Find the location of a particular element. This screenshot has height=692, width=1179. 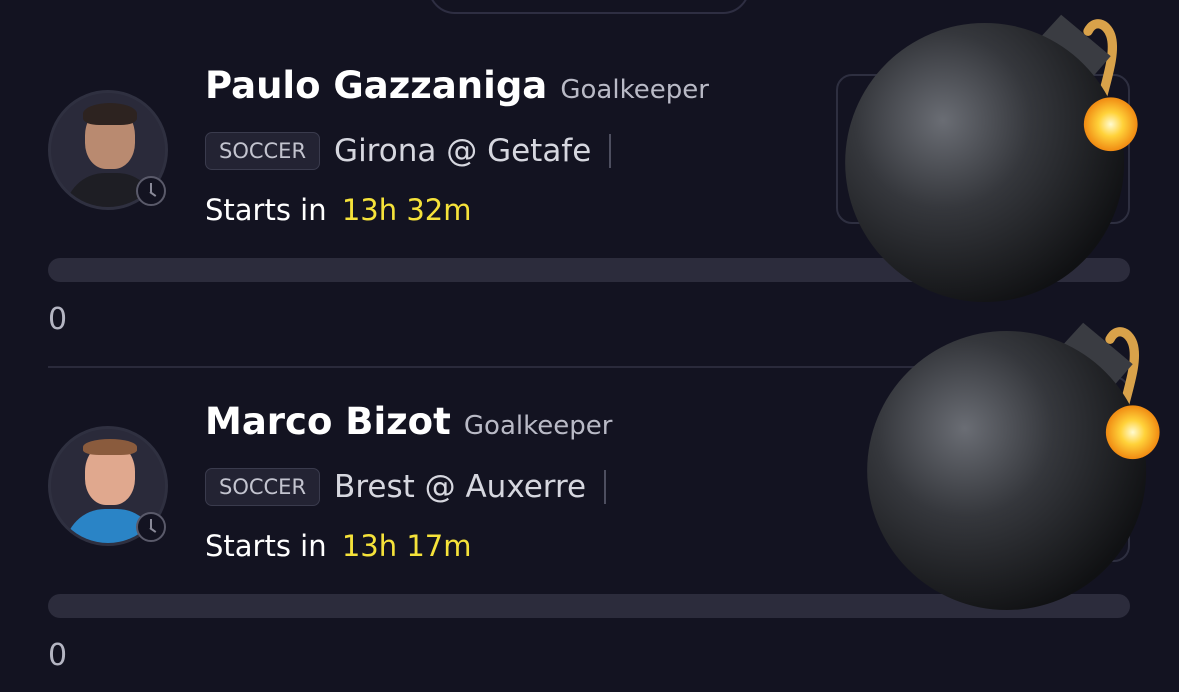

match-name: Girona @ Getafe is located at coordinates (463, 151).